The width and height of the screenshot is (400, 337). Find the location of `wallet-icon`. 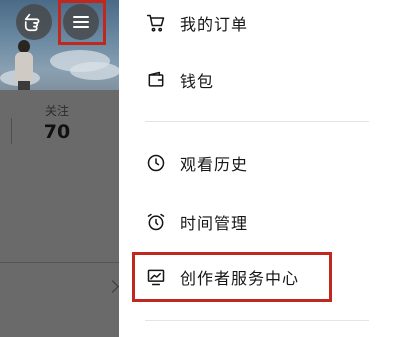

wallet-icon is located at coordinates (156, 80).